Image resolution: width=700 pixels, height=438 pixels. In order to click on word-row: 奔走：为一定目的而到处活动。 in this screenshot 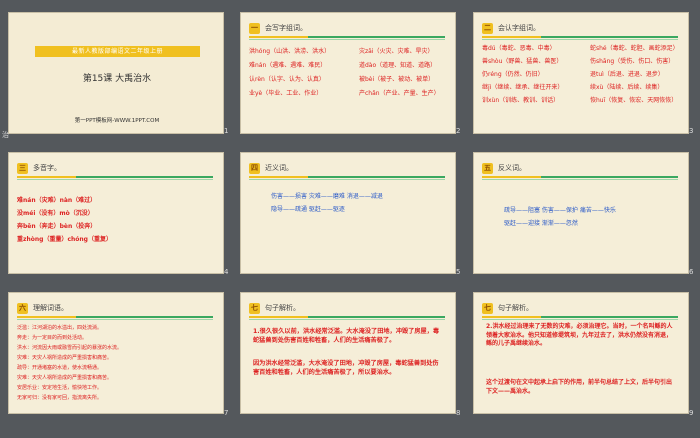, I will do `click(52, 338)`.